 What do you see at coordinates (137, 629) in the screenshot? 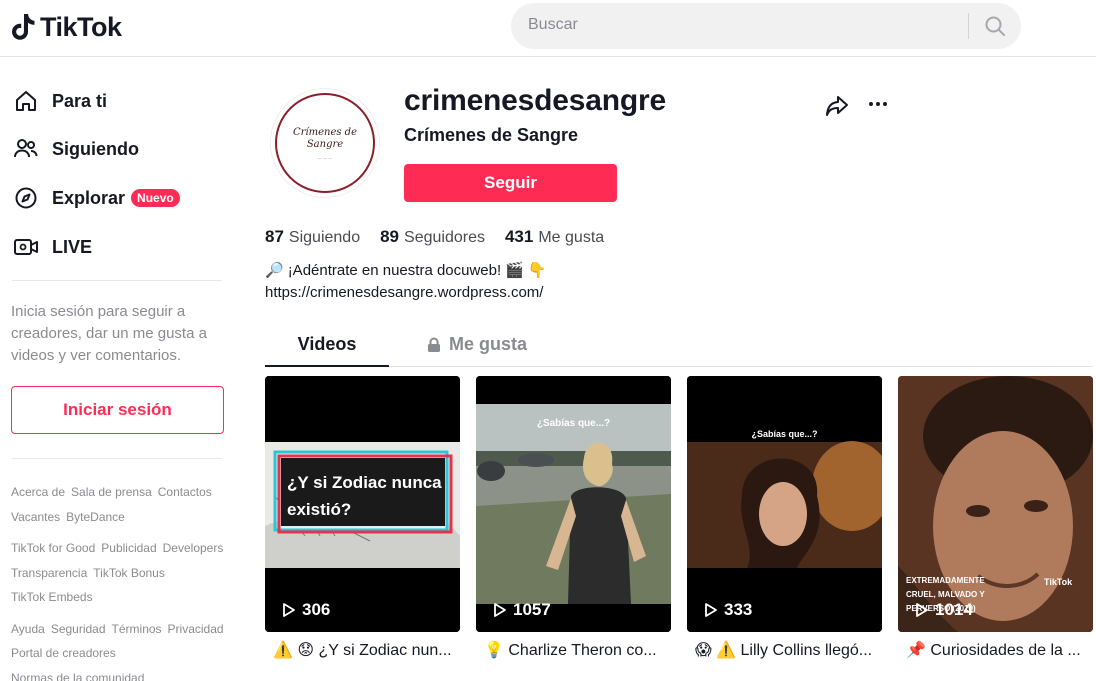
I see `footer-link: Términos` at bounding box center [137, 629].